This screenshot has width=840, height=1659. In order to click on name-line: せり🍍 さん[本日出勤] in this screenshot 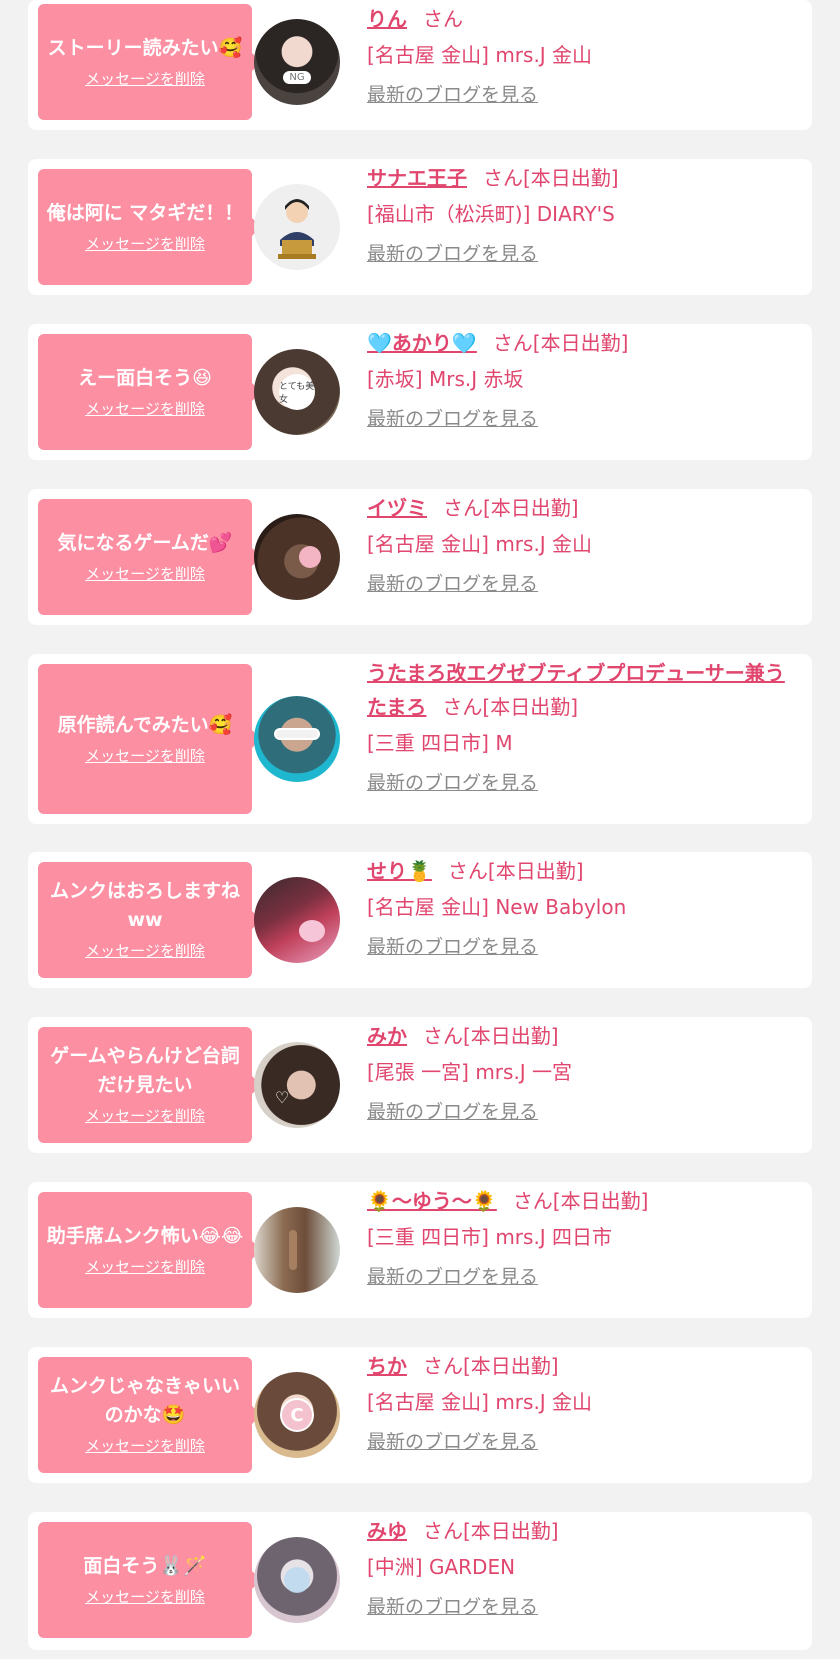, I will do `click(580, 871)`.